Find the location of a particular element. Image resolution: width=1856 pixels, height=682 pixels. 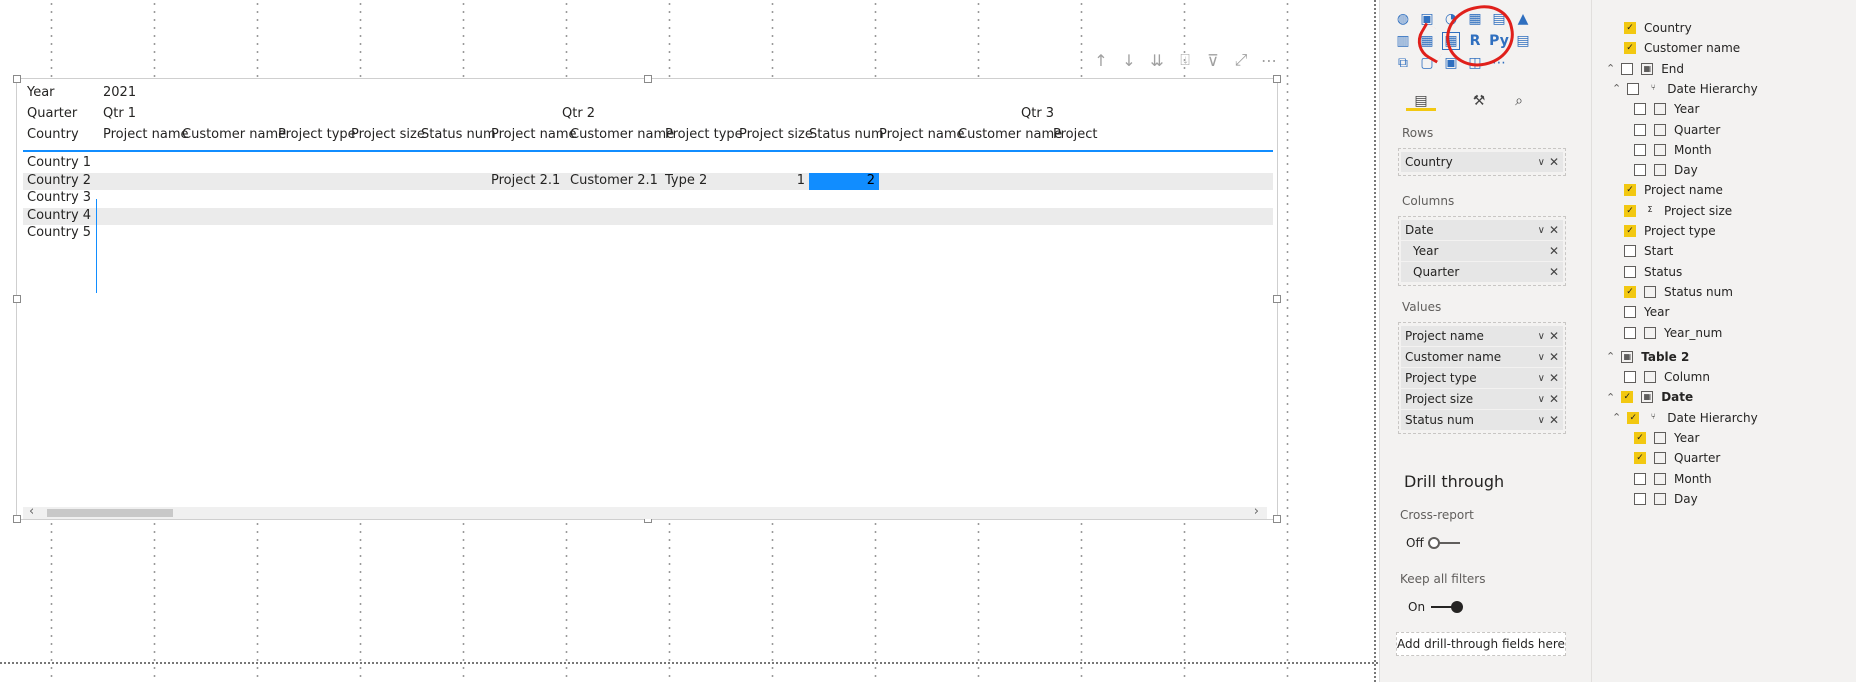

column-group-header: Qtr 3 is located at coordinates (1037, 113).